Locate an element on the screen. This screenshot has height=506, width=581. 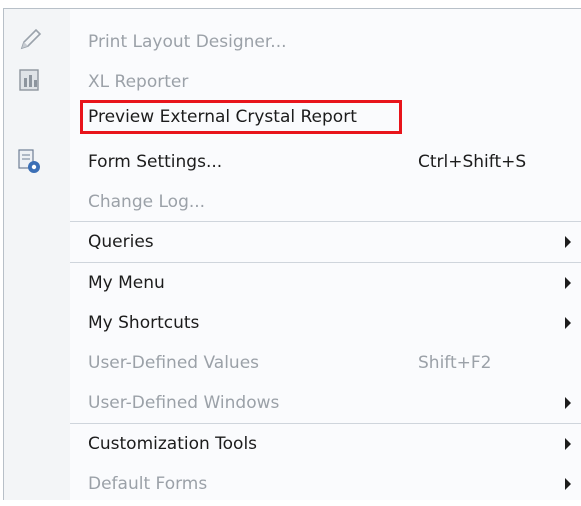
menu-item-label: My Menu is located at coordinates (126, 283).